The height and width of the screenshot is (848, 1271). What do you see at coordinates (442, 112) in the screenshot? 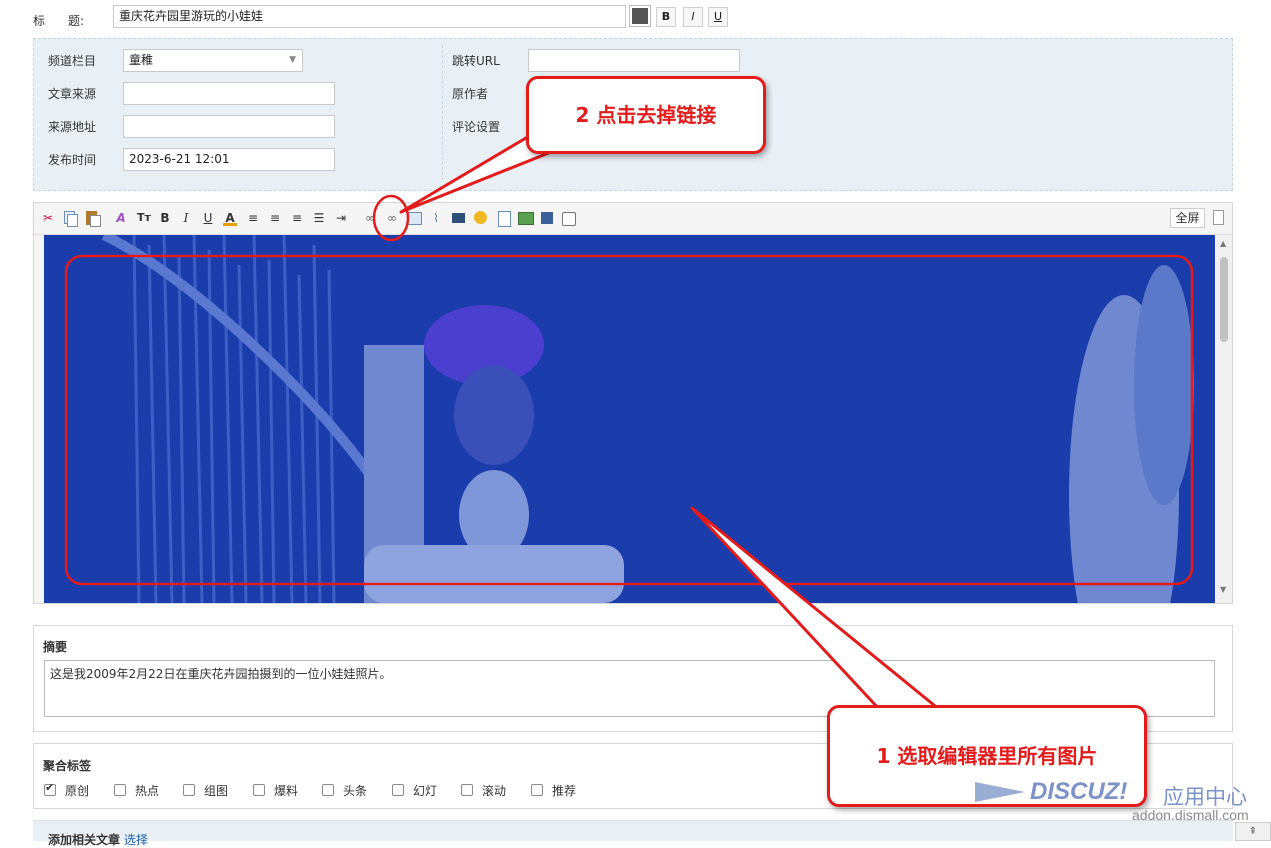
I see `meta-divider` at bounding box center [442, 112].